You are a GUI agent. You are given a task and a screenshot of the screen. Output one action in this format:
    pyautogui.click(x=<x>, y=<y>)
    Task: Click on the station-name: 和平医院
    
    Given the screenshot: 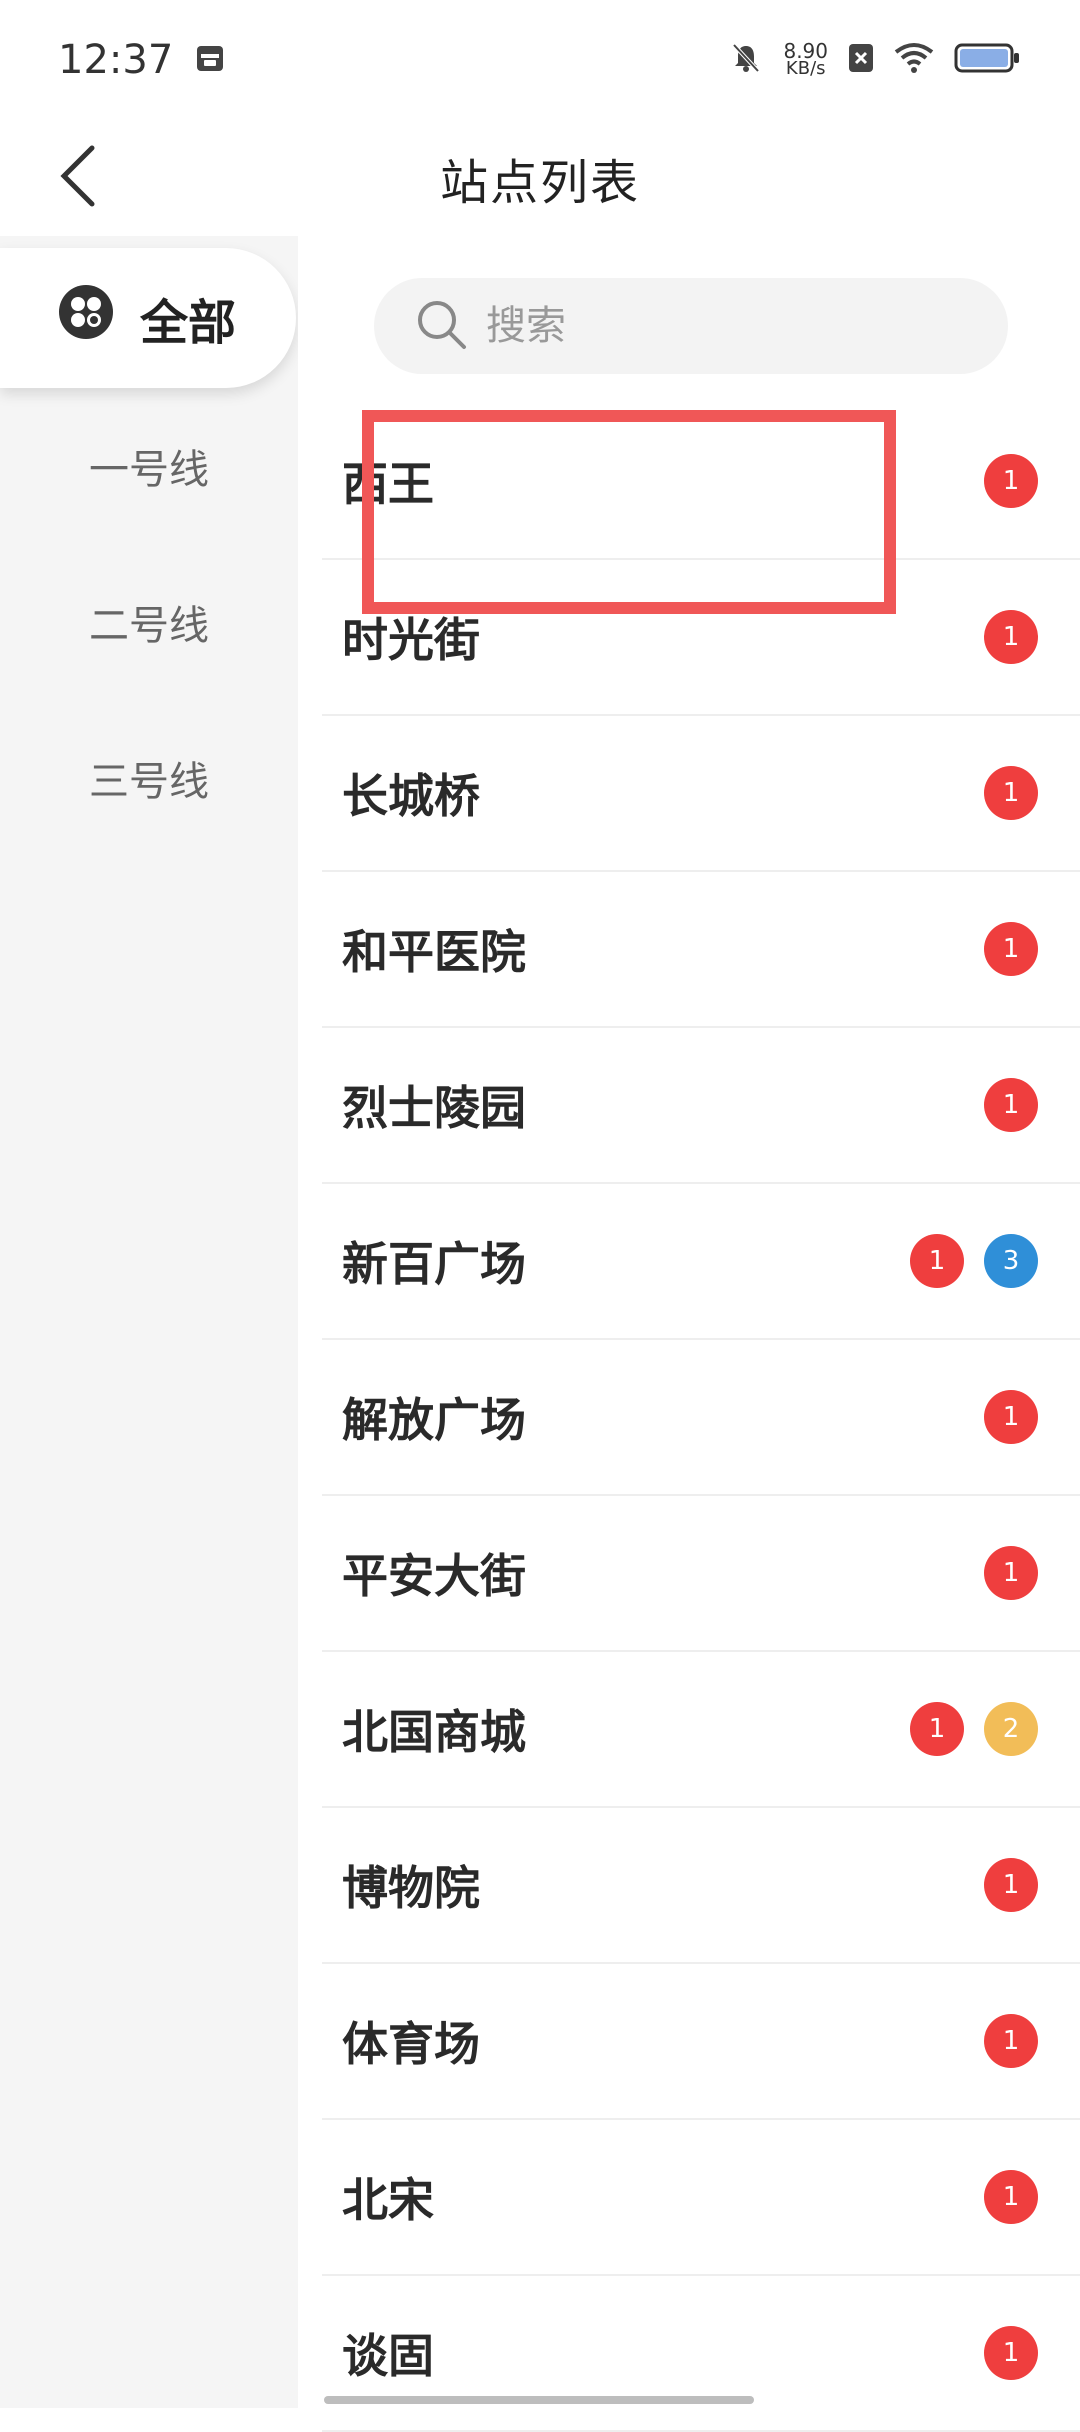 What is the action you would take?
    pyautogui.click(x=434, y=952)
    